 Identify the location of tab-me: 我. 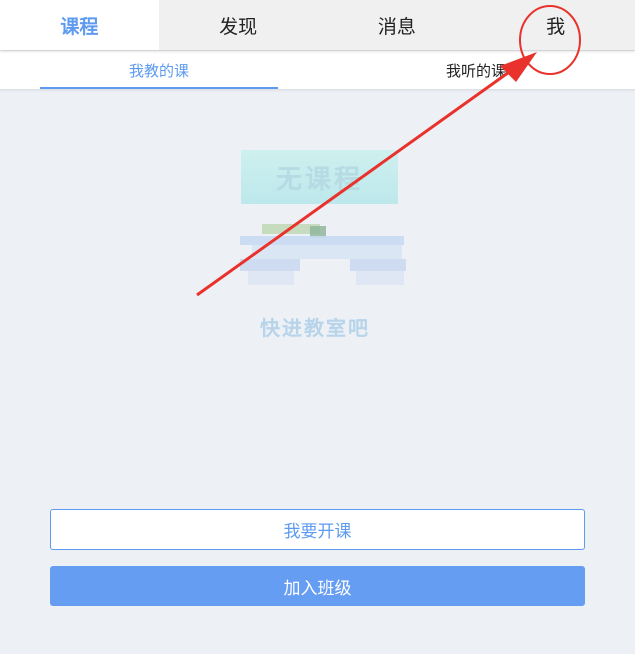
(555, 25).